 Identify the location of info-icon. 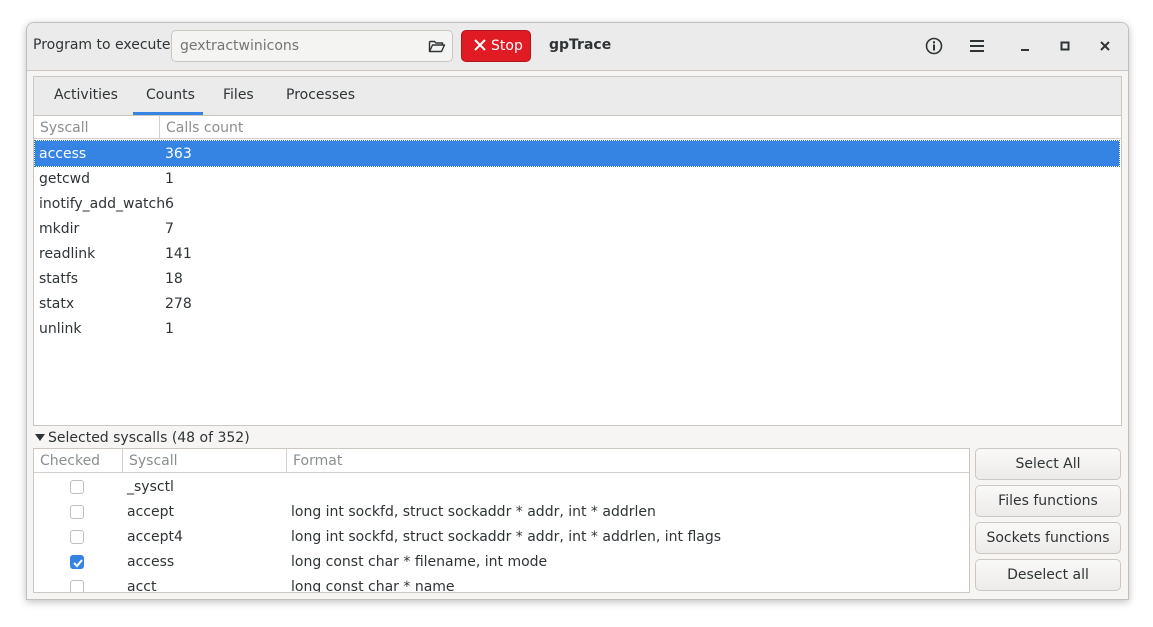
(934, 46).